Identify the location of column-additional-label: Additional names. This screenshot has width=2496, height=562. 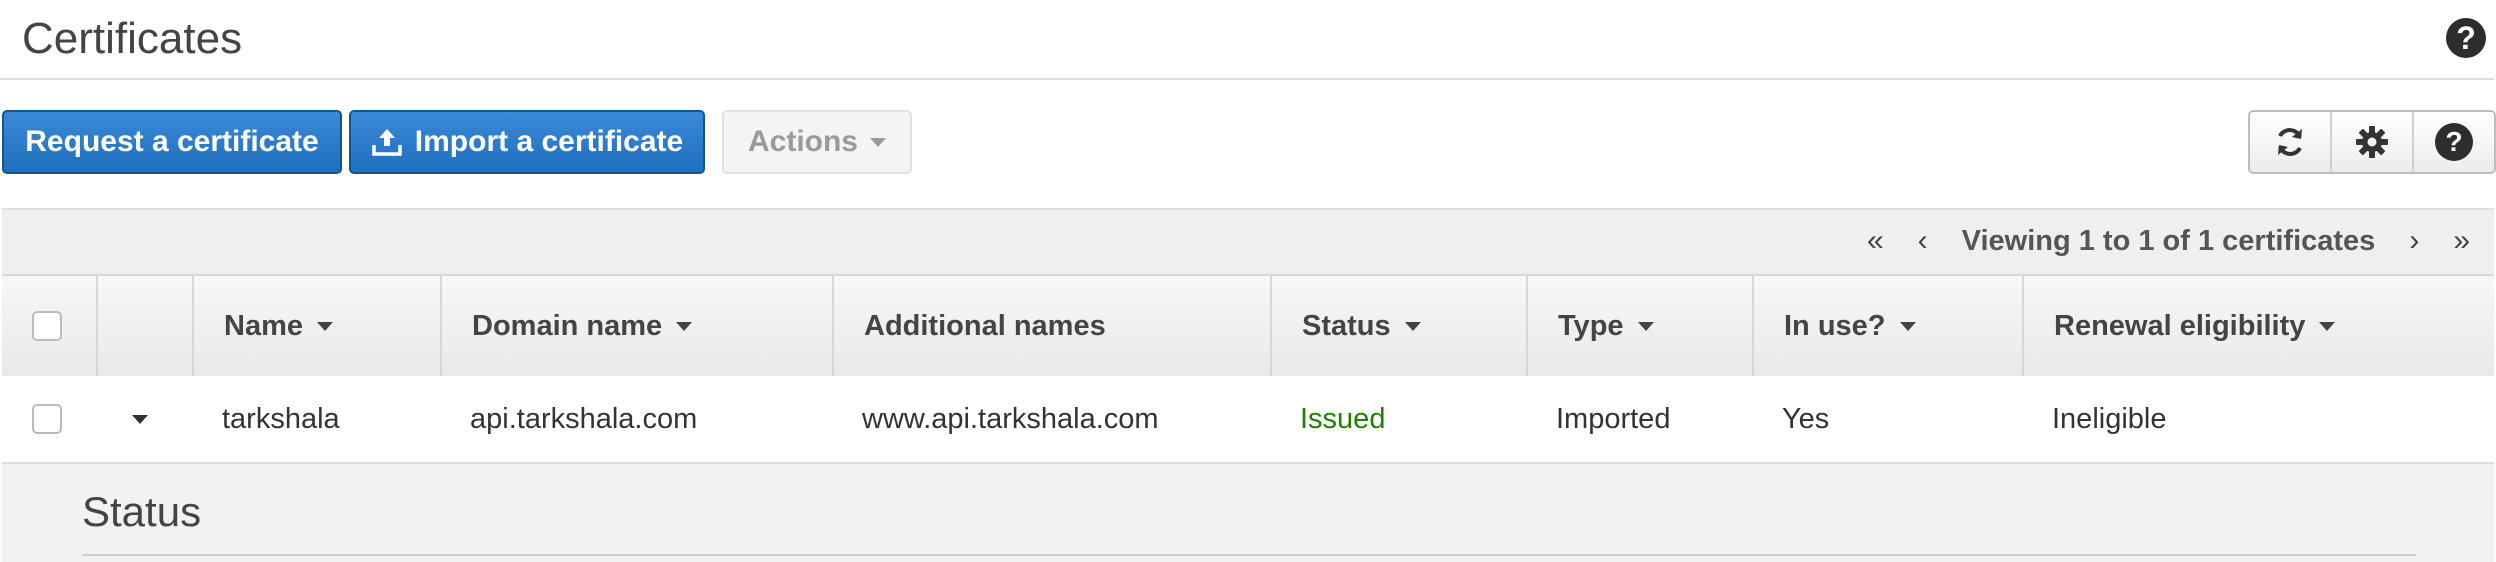
(985, 325).